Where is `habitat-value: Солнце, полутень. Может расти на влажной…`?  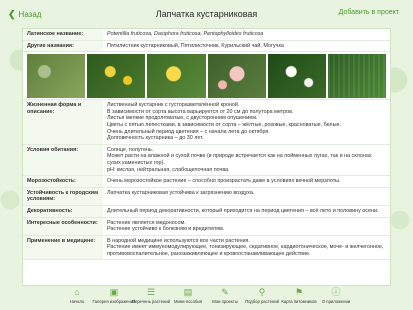 habitat-value: Солнце, полутень. Может расти на влажной… is located at coordinates (246, 160).